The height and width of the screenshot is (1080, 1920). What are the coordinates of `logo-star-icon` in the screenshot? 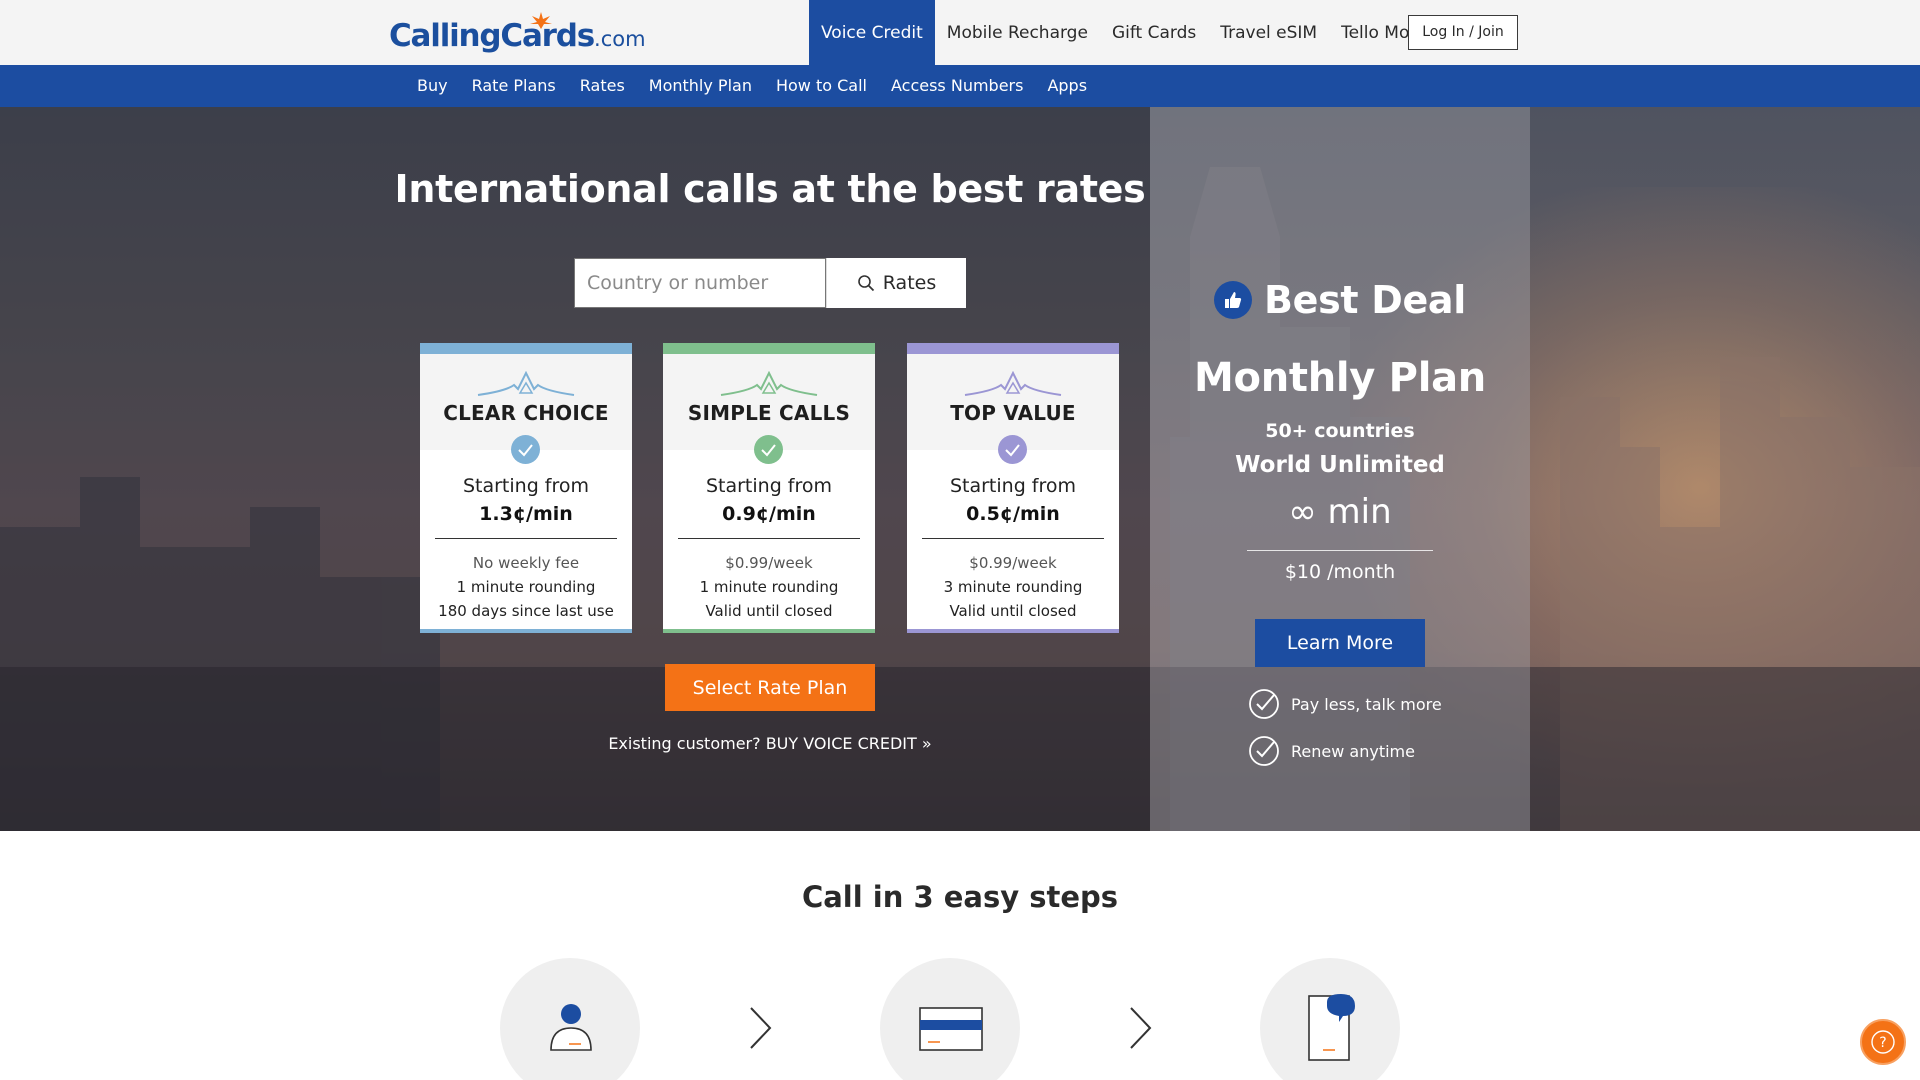 It's located at (541, 20).